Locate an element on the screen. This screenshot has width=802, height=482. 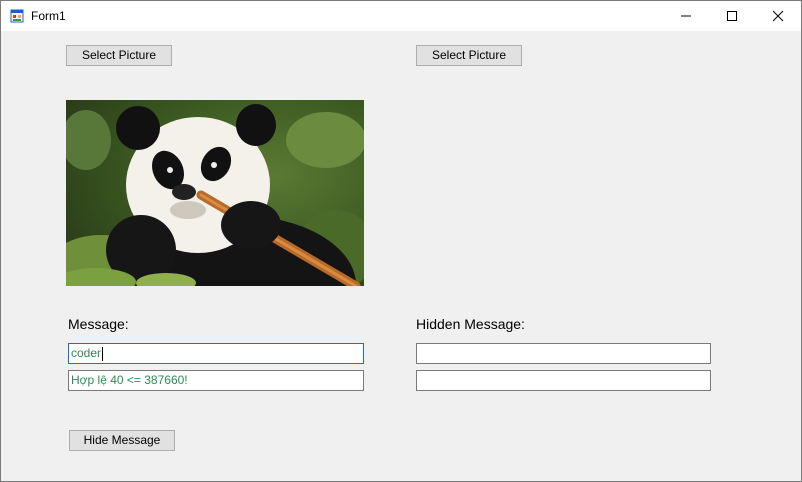
status-input-value: Hợp lệ 40 <= 387660! is located at coordinates (129, 380).